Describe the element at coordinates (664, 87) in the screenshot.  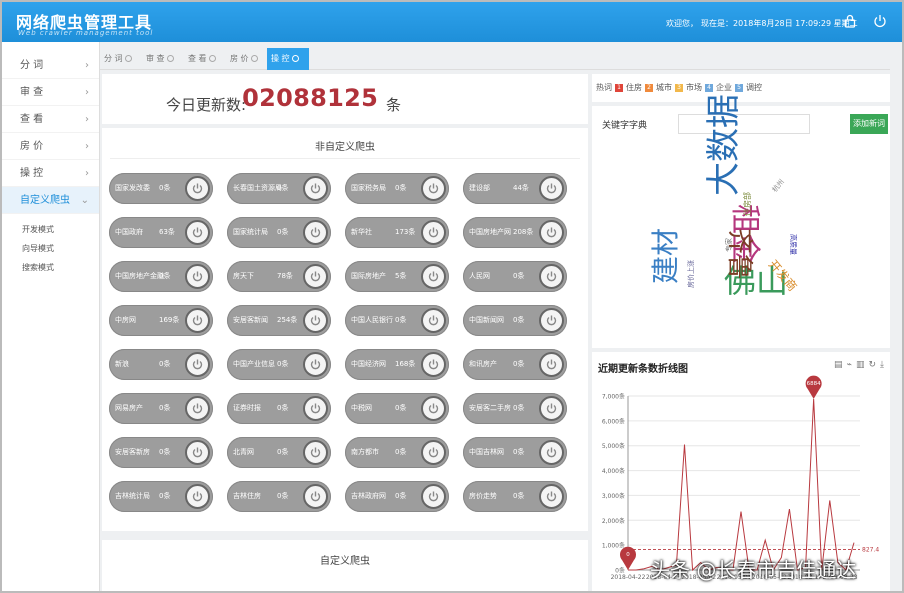
I see `hot-word: 城市` at that location.